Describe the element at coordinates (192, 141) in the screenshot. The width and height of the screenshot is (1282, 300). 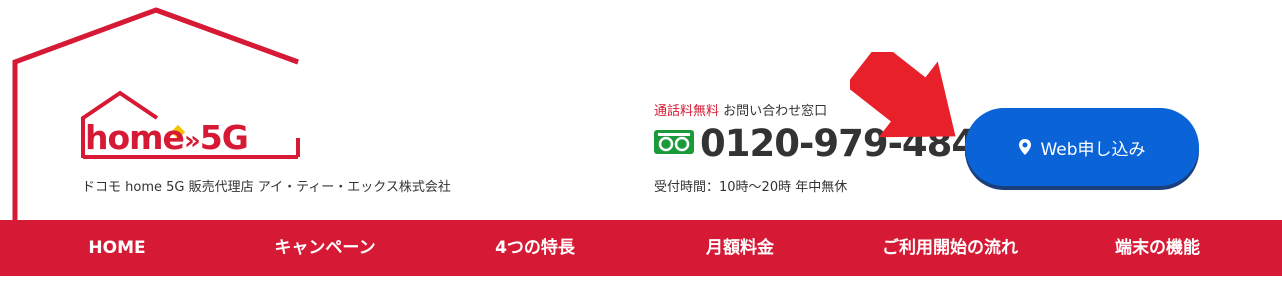
I see `logo-chevron: »` at that location.